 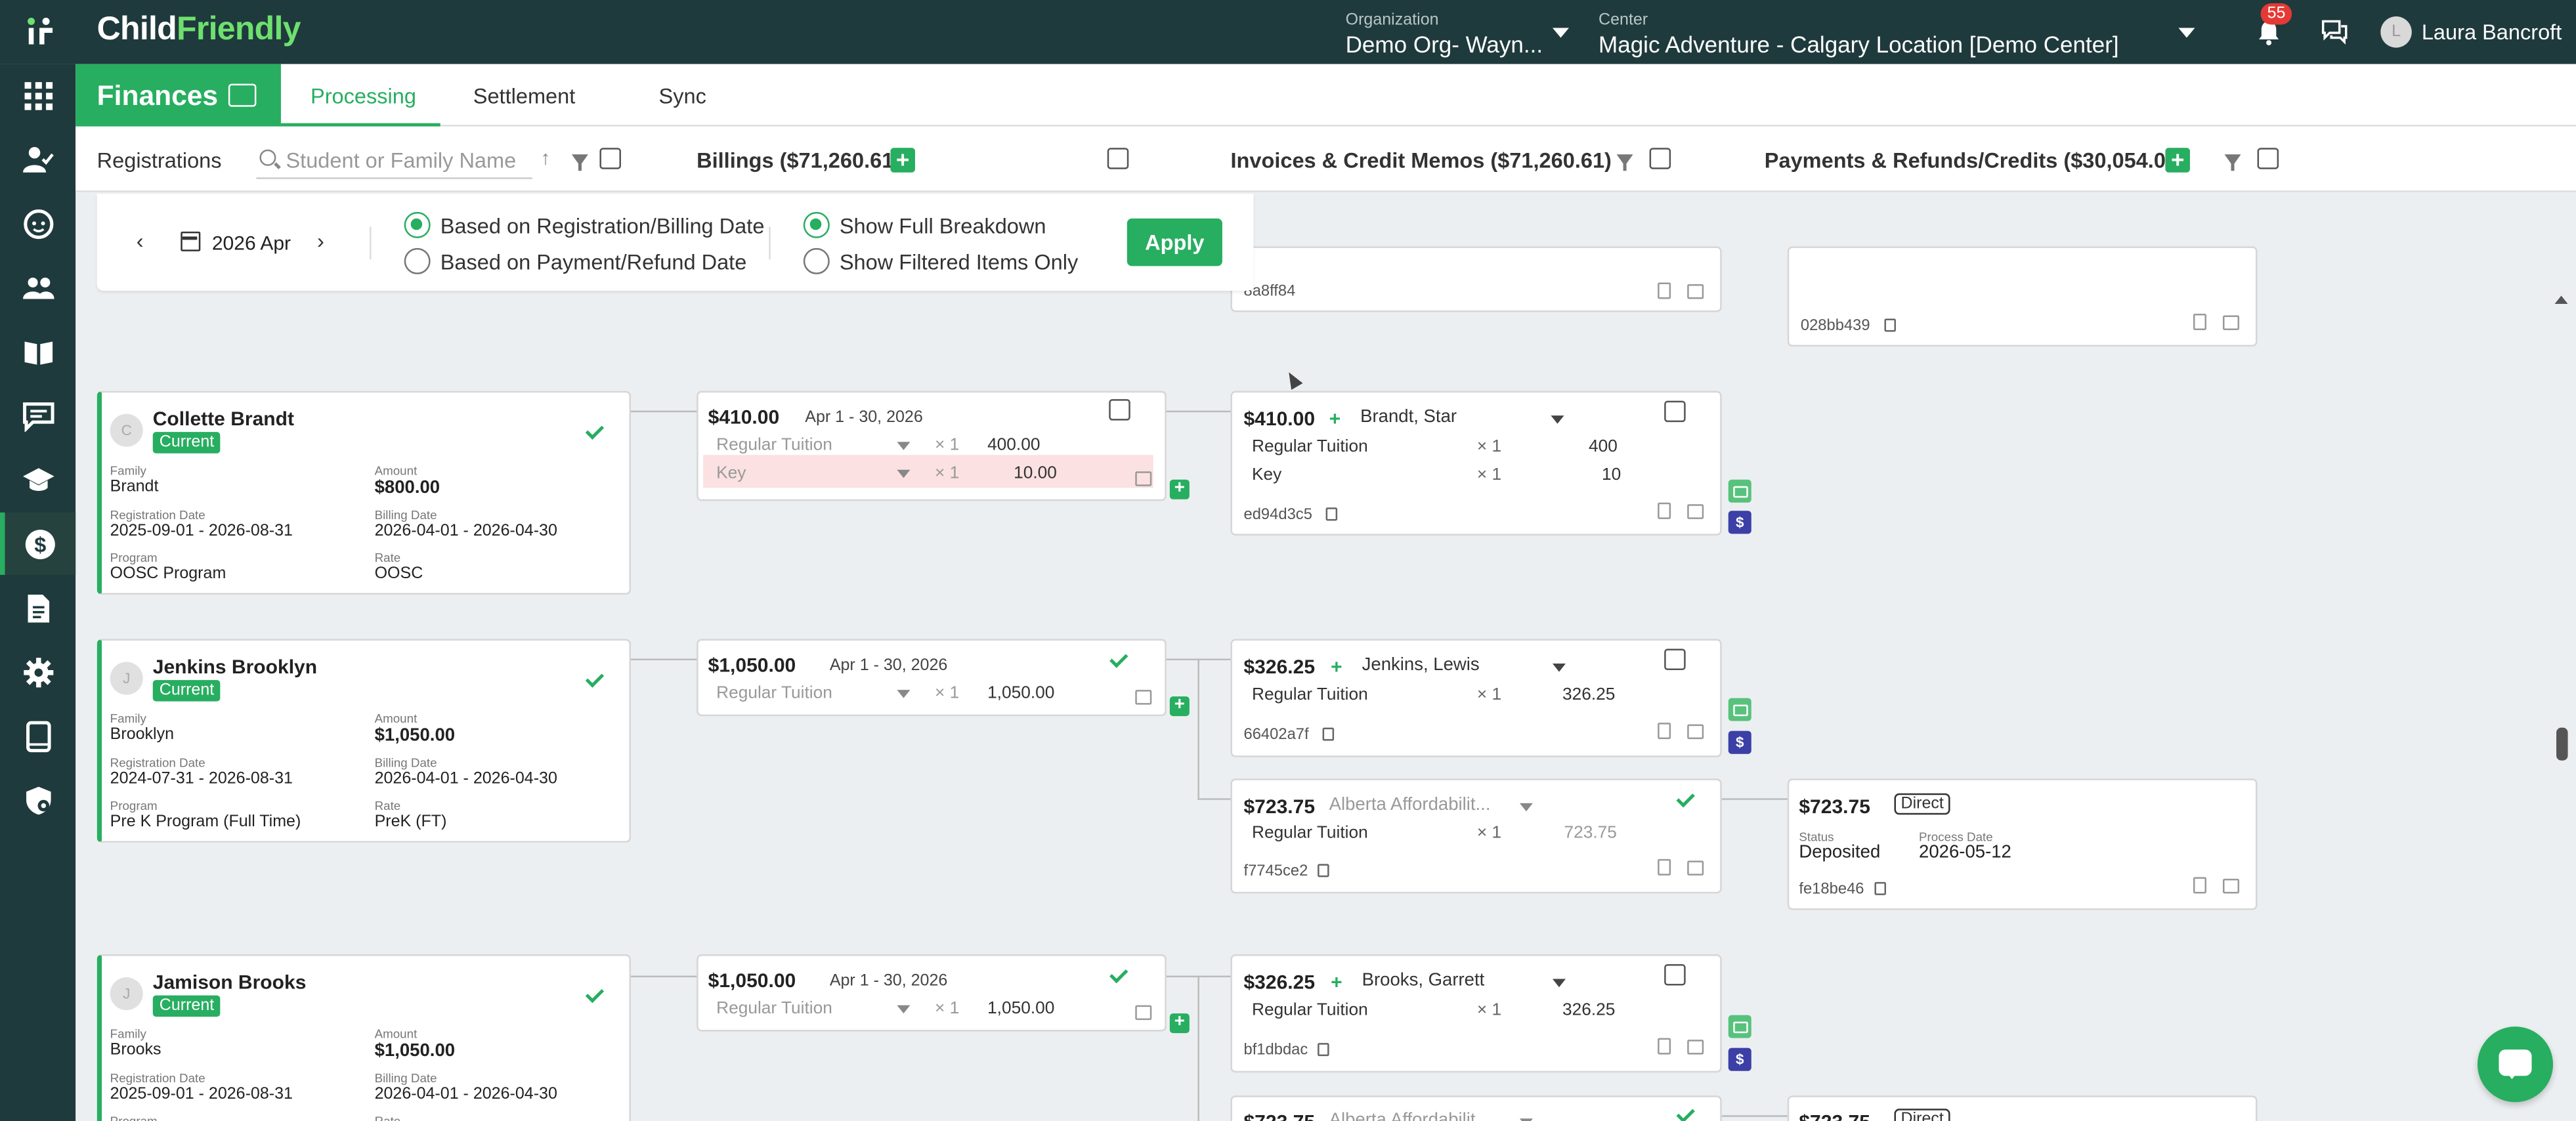 What do you see at coordinates (37, 800) in the screenshot?
I see `sidebar-item-admin` at bounding box center [37, 800].